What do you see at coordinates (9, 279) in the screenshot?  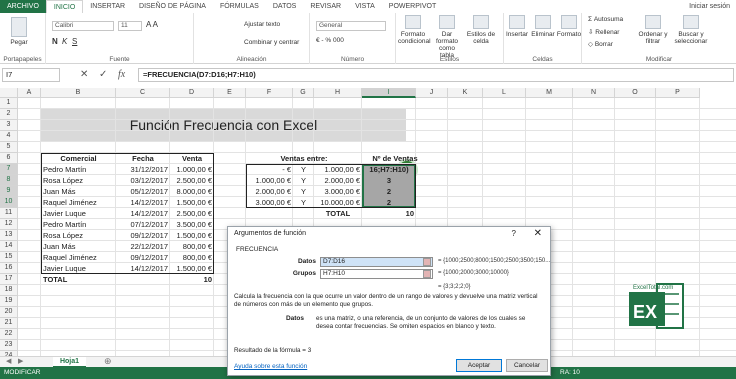 I see `row-header-17: 17` at bounding box center [9, 279].